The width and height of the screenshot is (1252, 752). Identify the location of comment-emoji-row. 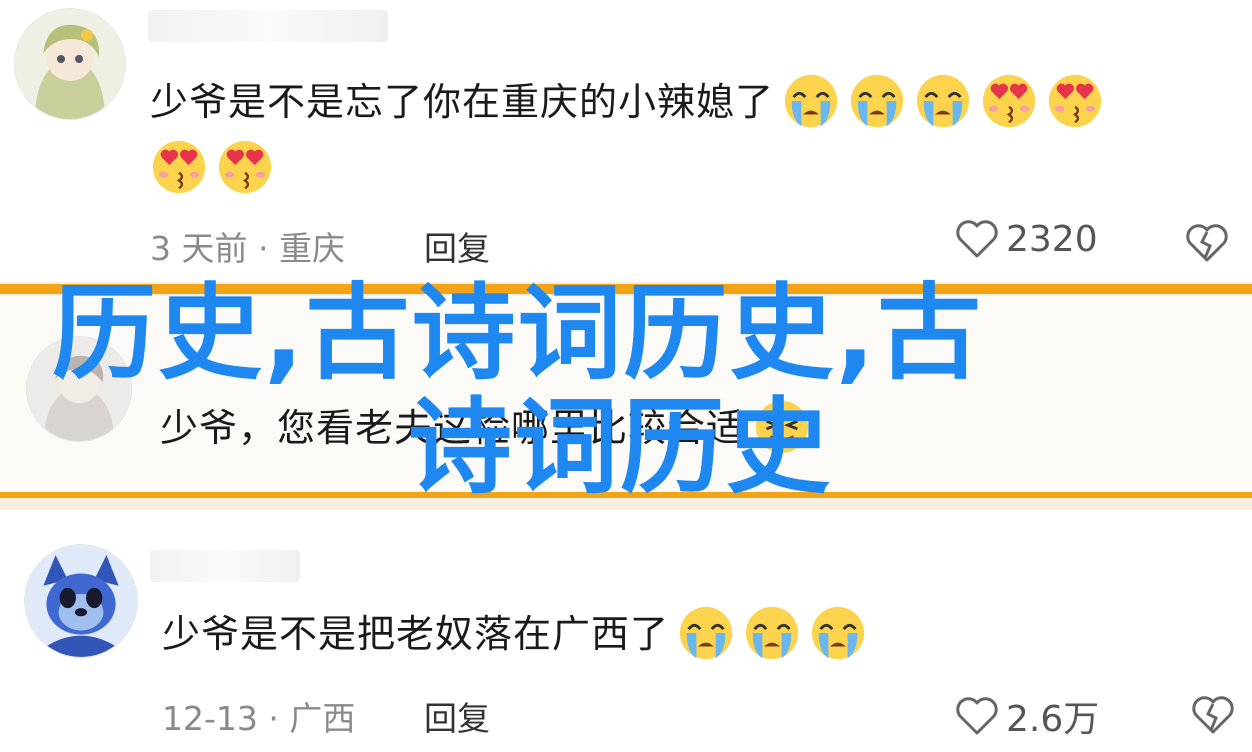
(208, 168).